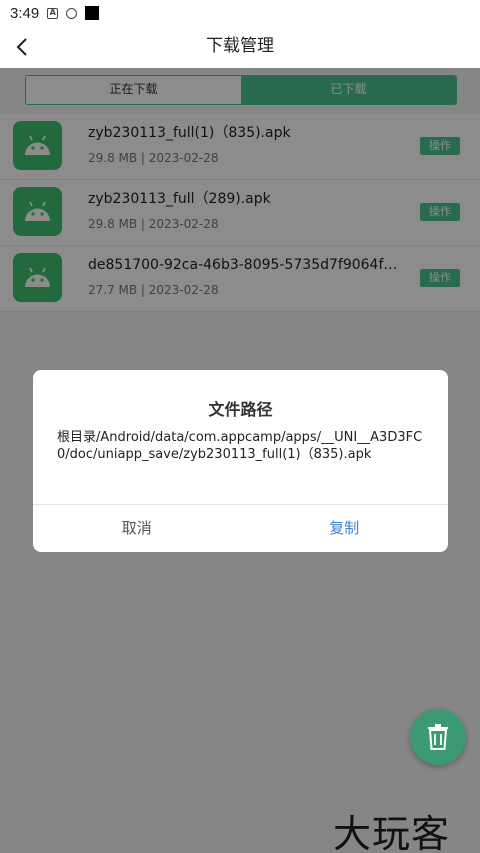 The image size is (480, 853). I want to click on dialog-actions: 取消 复制, so click(240, 528).